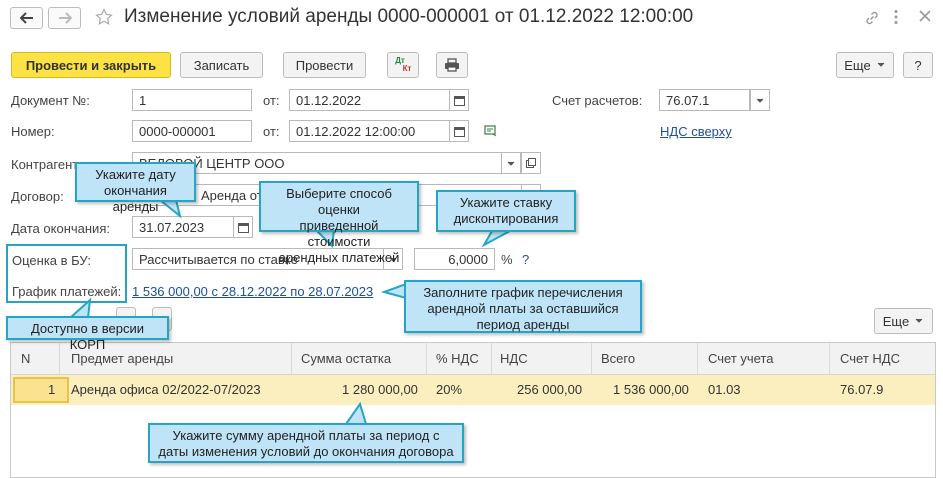  What do you see at coordinates (87, 334) in the screenshot?
I see `callout-korp: Доступно в версии КОРП` at bounding box center [87, 334].